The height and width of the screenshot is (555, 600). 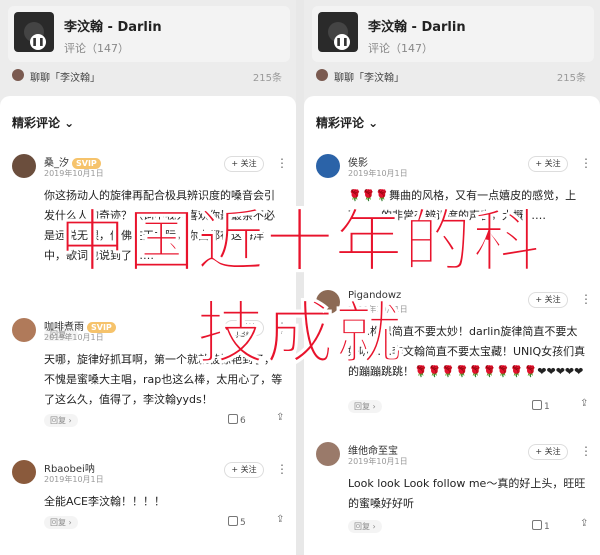 I want to click on username: Rbaobei呐, so click(x=69, y=467).